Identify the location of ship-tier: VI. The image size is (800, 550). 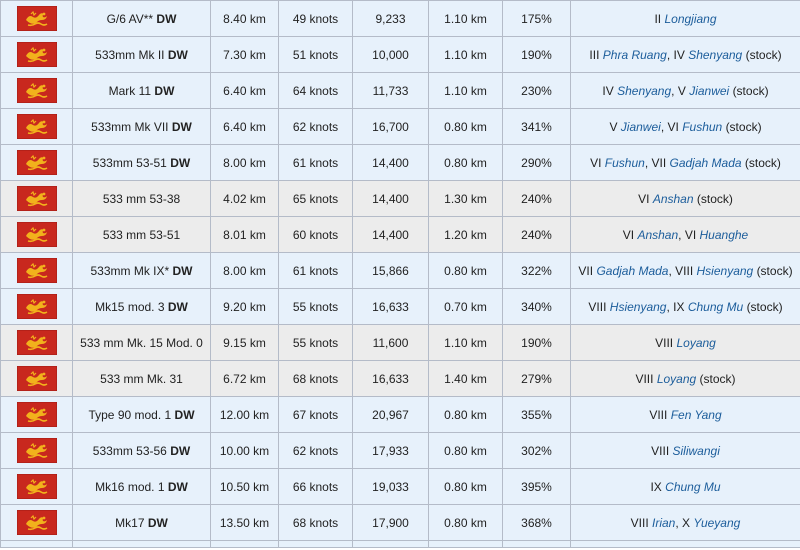
(673, 126).